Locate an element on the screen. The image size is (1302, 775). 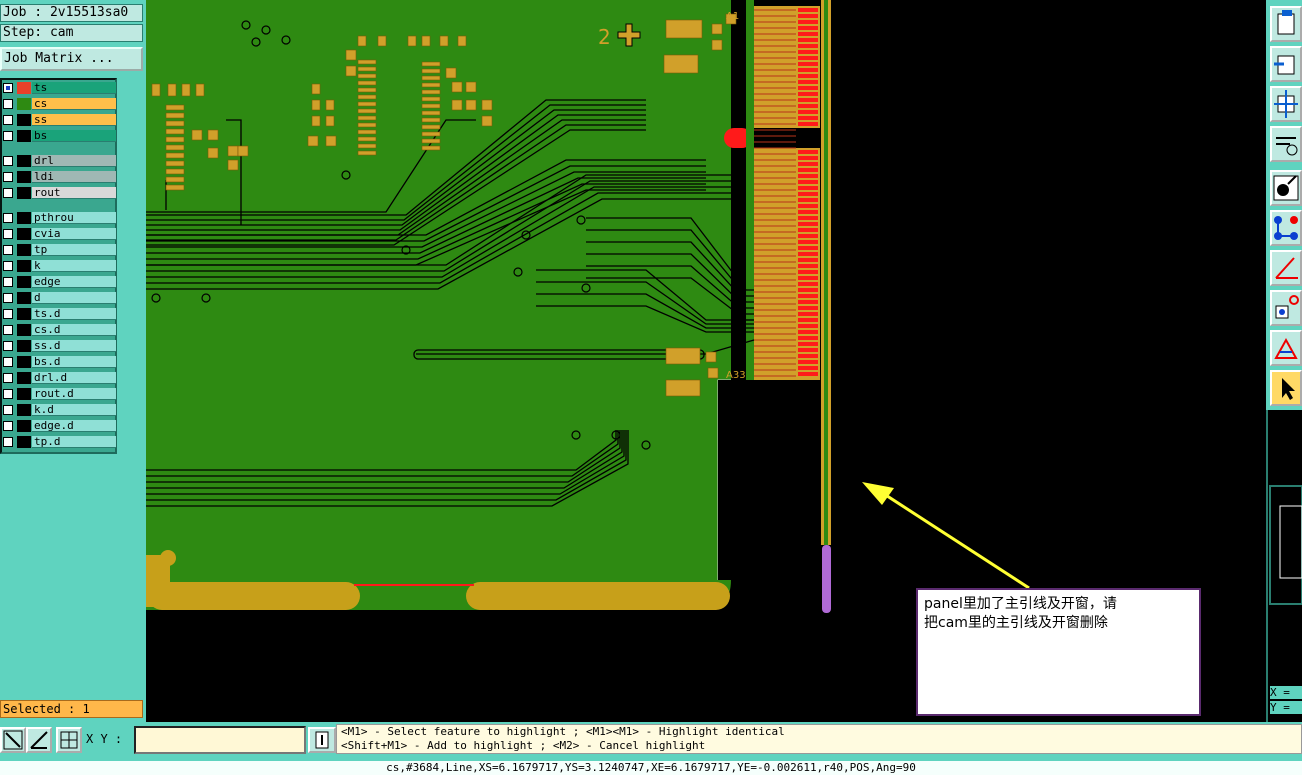
layer-row-d: d is located at coordinates (59, 298).